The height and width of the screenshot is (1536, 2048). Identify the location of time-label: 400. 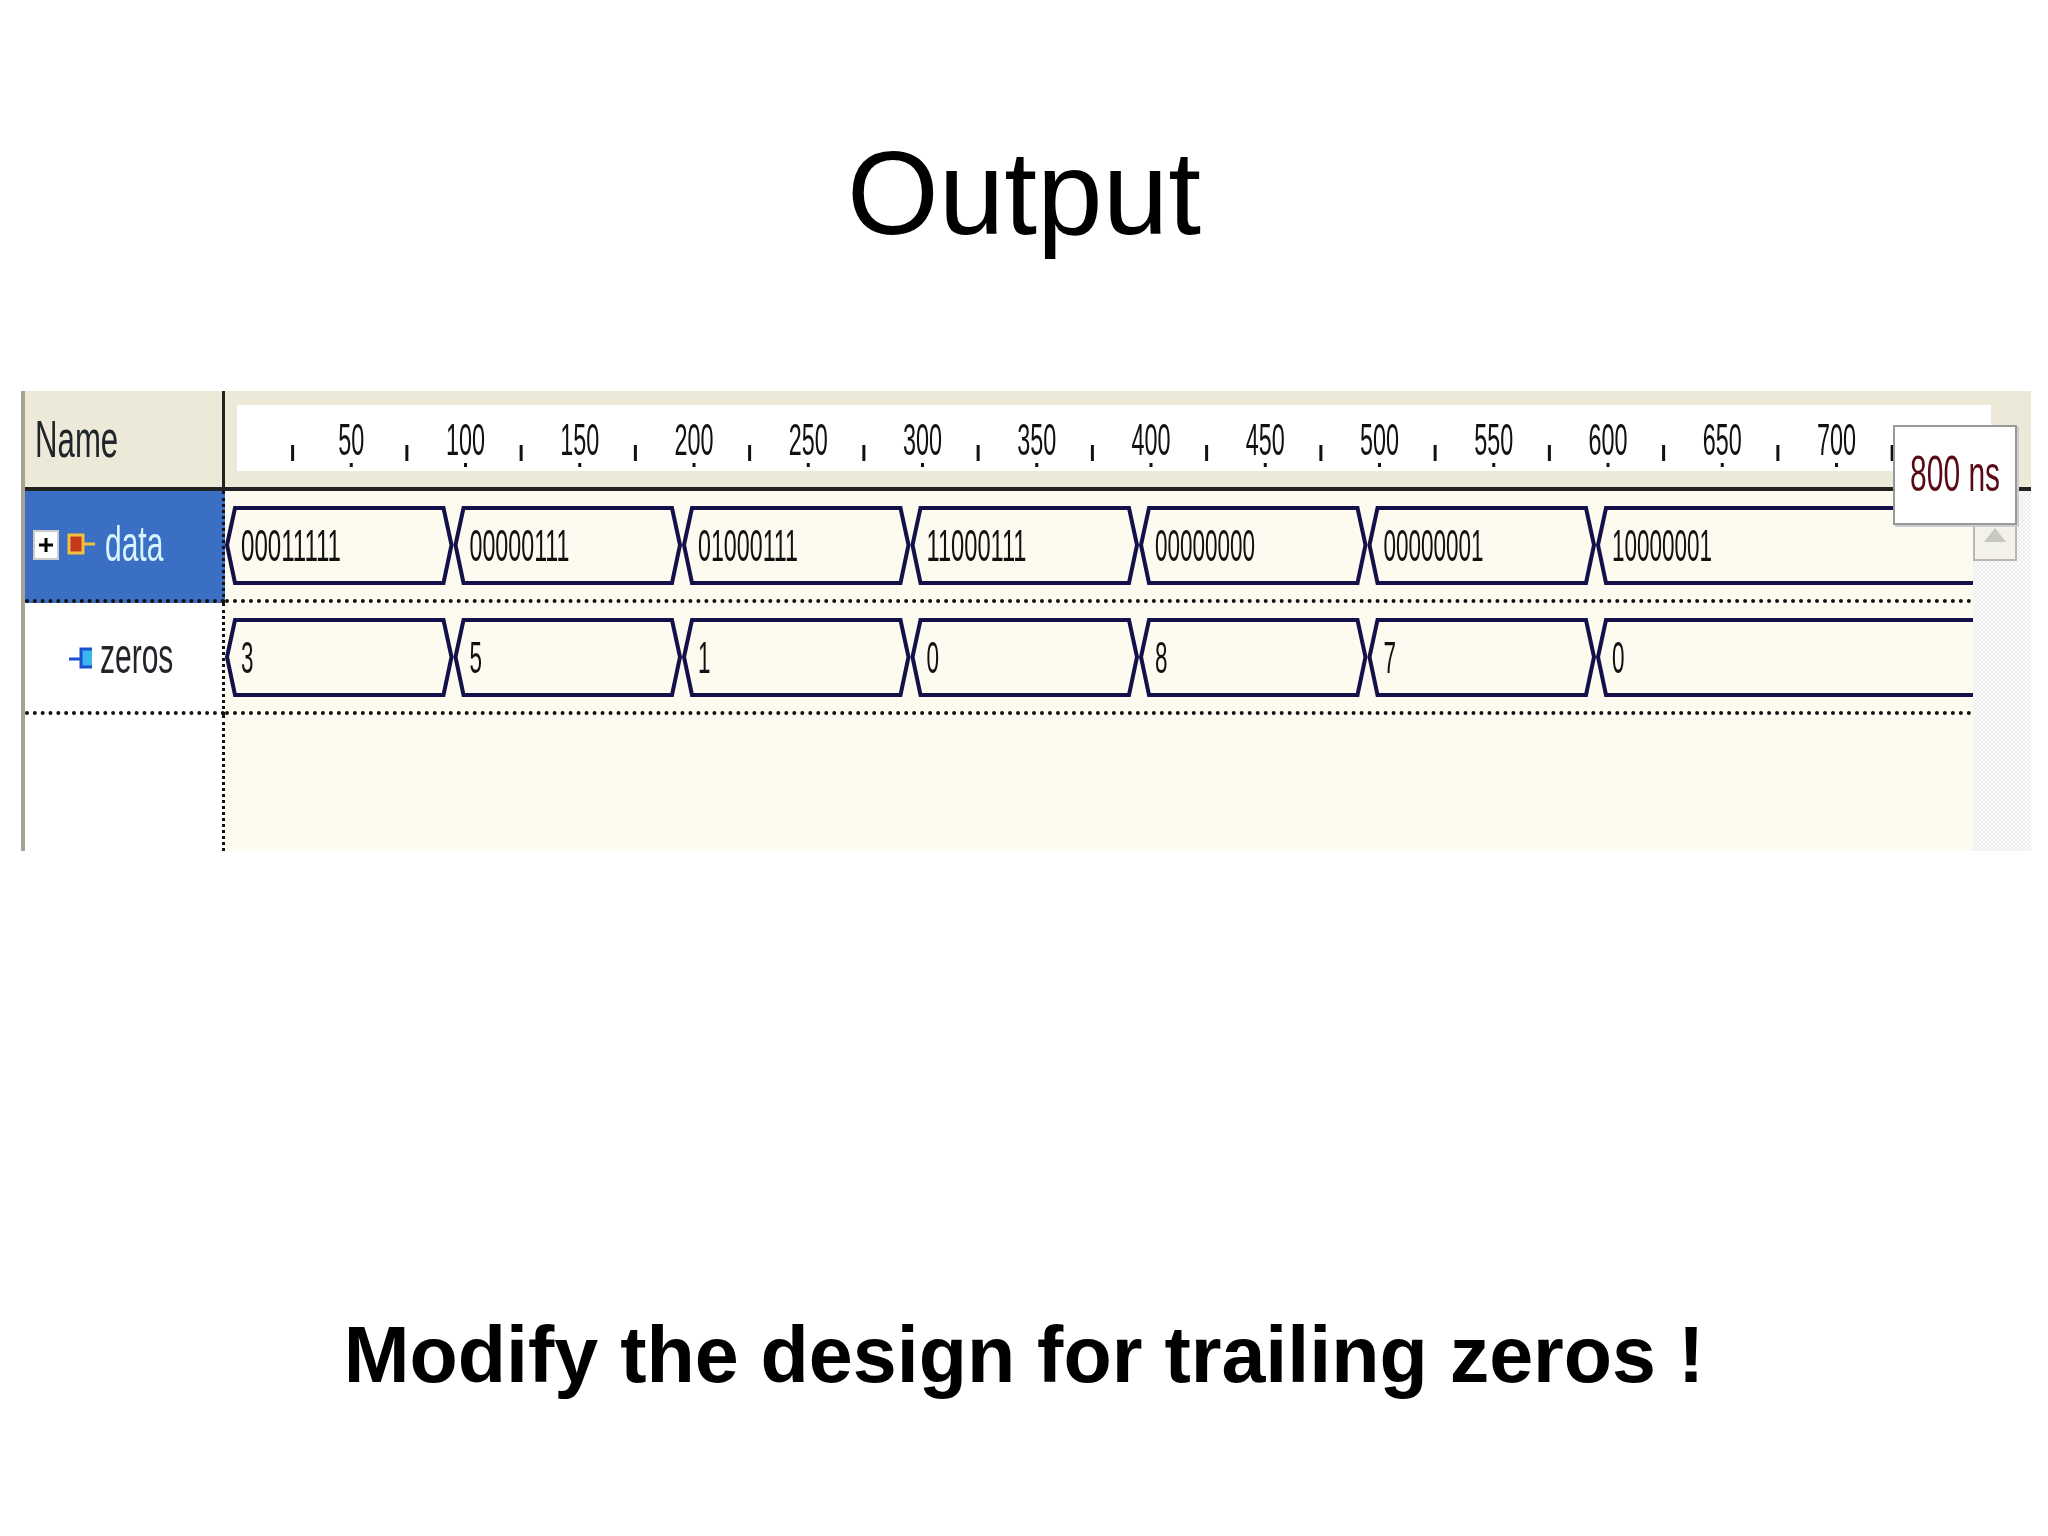
(1168, 439).